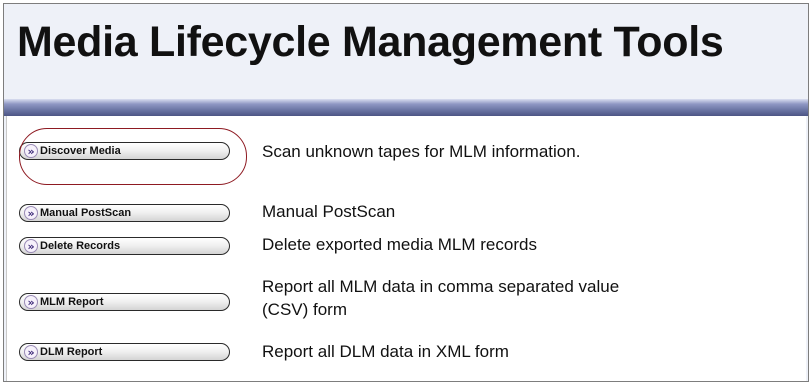 This screenshot has width=812, height=385. Describe the element at coordinates (86, 213) in the screenshot. I see `manual-postscan-label: Manual PostScan` at that location.